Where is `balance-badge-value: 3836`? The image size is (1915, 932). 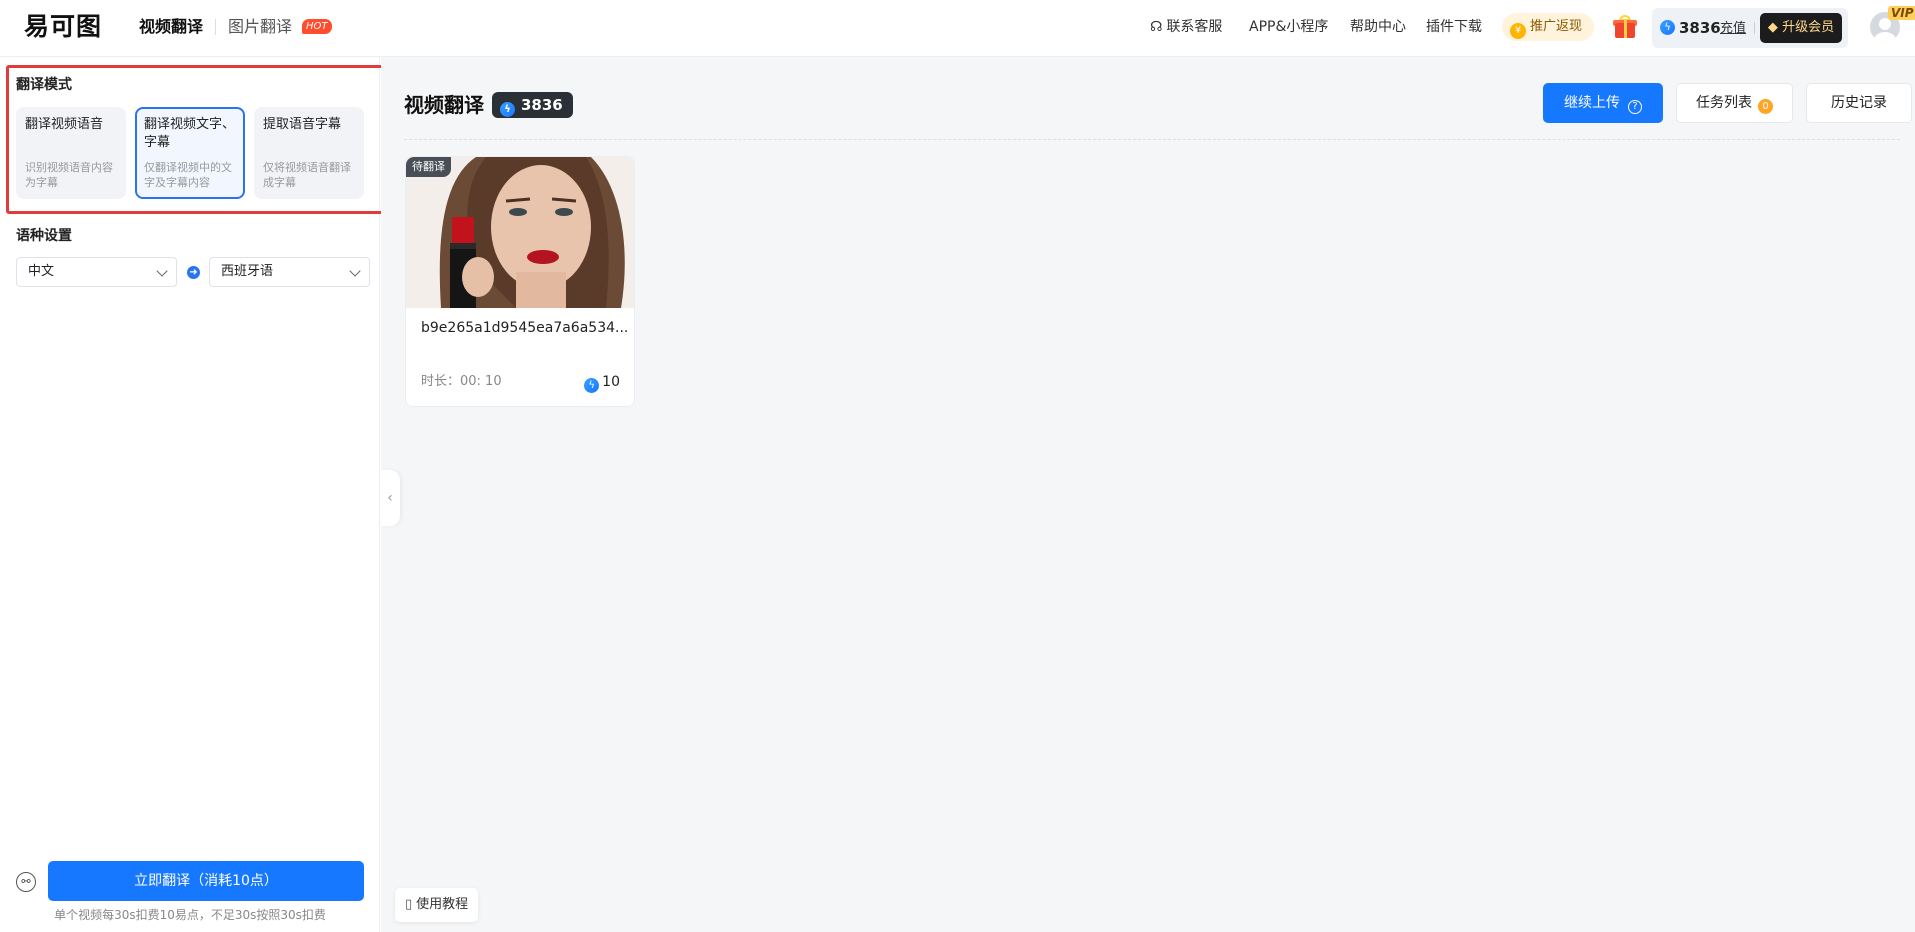 balance-badge-value: 3836 is located at coordinates (542, 105).